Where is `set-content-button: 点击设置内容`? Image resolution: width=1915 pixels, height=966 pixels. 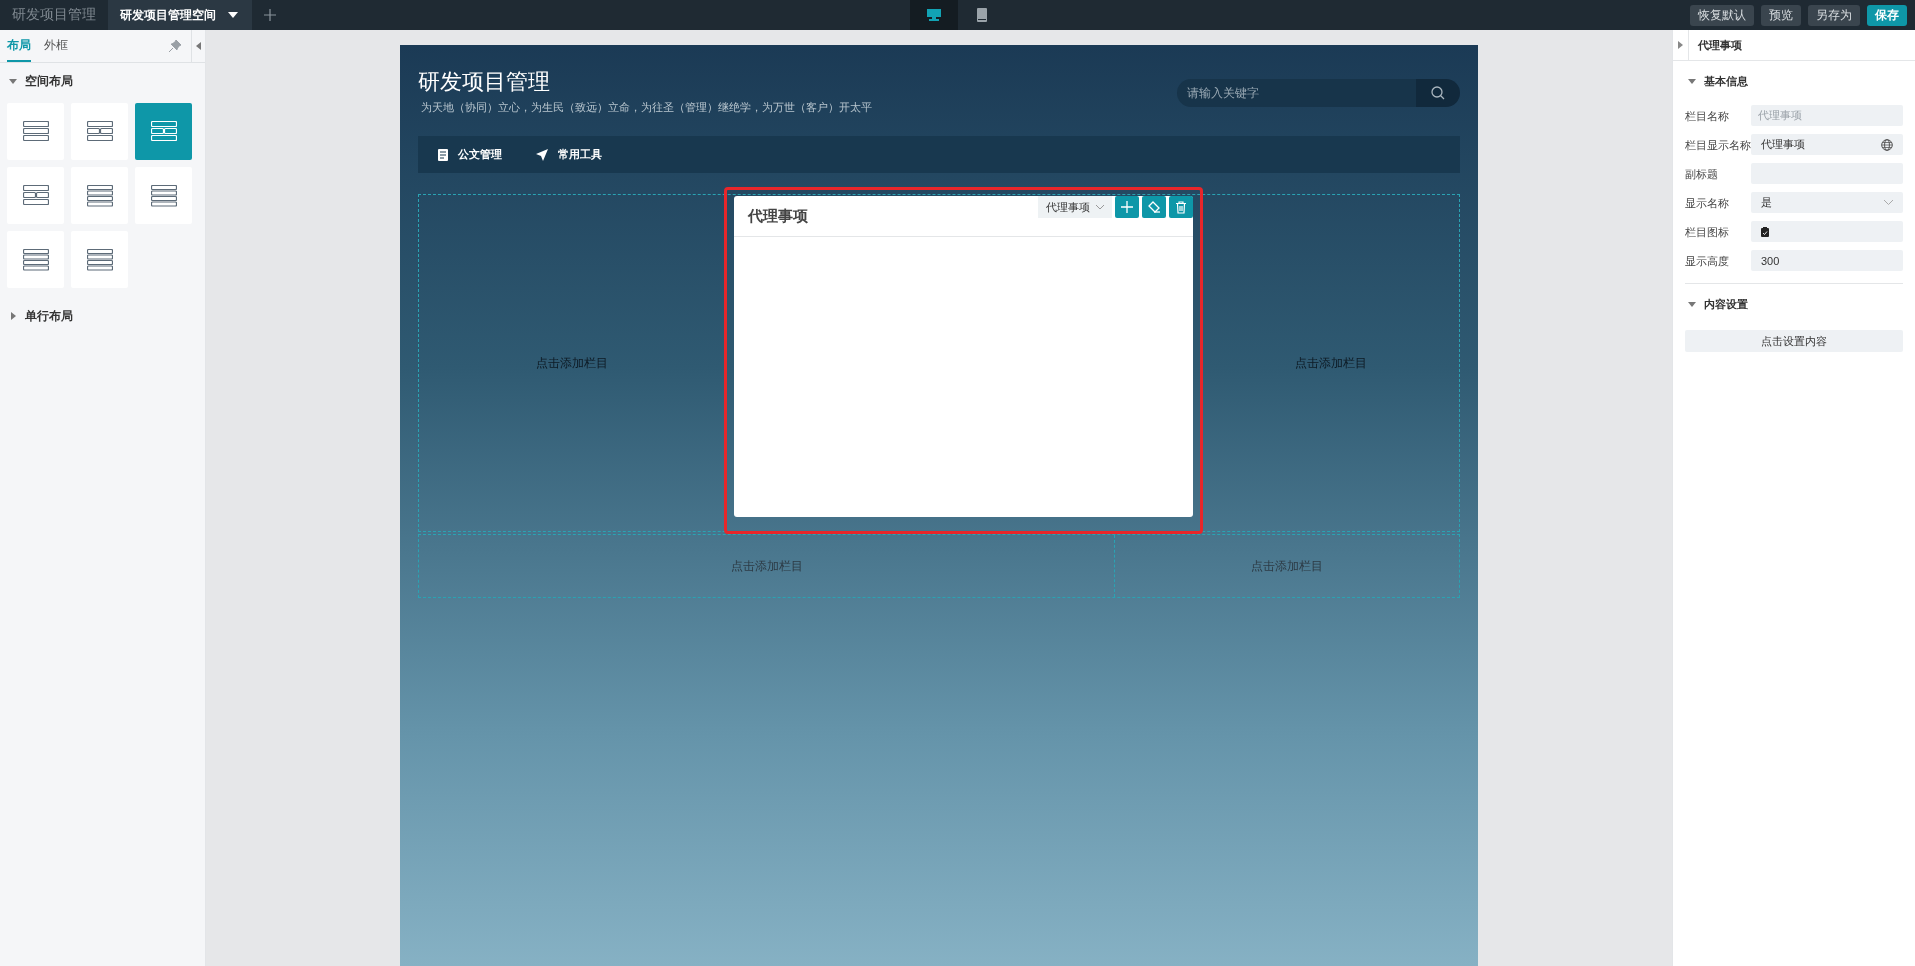 set-content-button: 点击设置内容 is located at coordinates (1794, 341).